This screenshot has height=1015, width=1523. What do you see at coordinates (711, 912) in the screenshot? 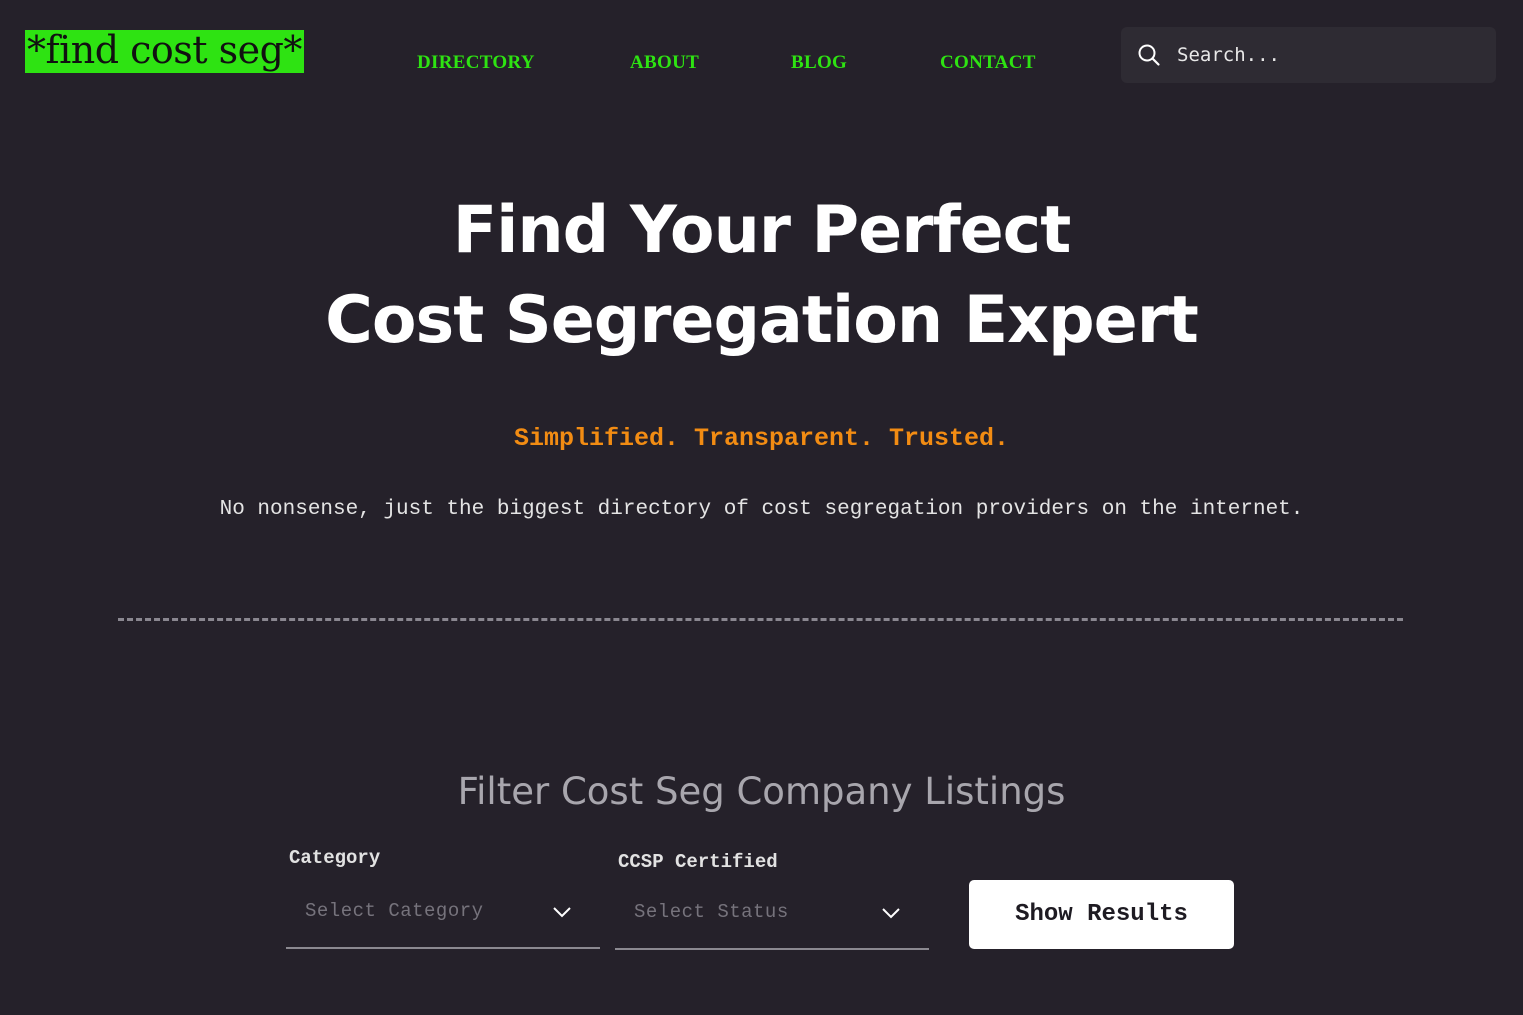
I see `status-select-placeholder: Select Status` at bounding box center [711, 912].